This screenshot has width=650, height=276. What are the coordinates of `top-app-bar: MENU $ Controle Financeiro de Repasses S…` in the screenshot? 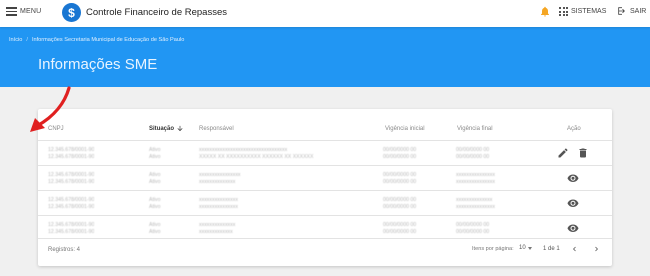 It's located at (325, 13).